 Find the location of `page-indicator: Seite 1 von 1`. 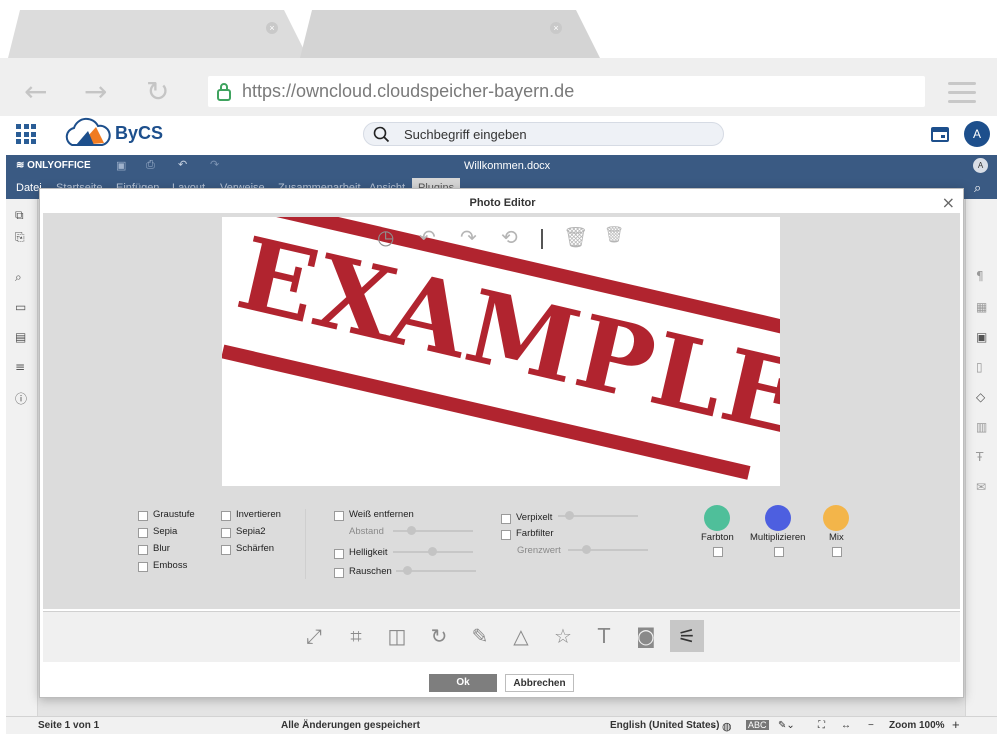

page-indicator: Seite 1 von 1 is located at coordinates (68, 725).